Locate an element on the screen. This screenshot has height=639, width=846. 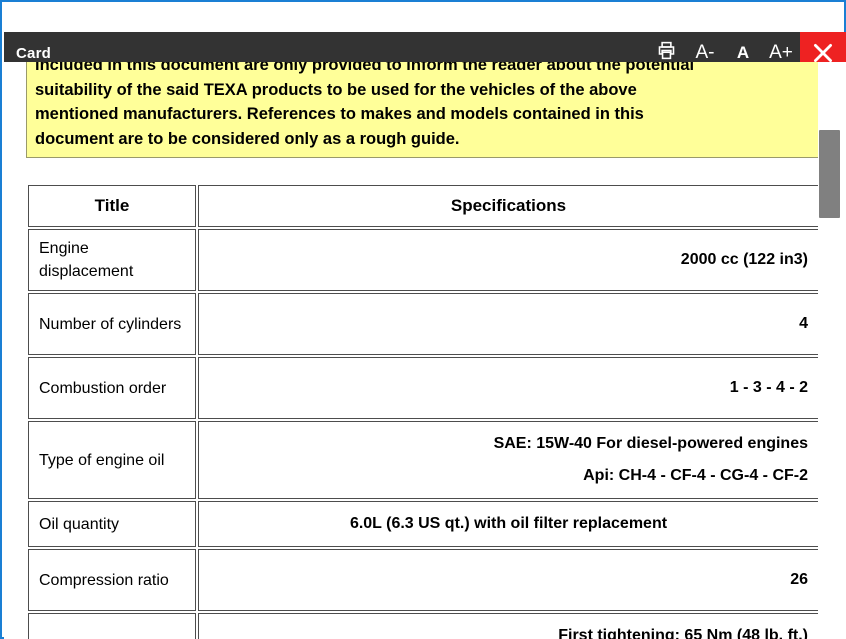
table-header-row: Title Specifications is located at coordinates (423, 206).